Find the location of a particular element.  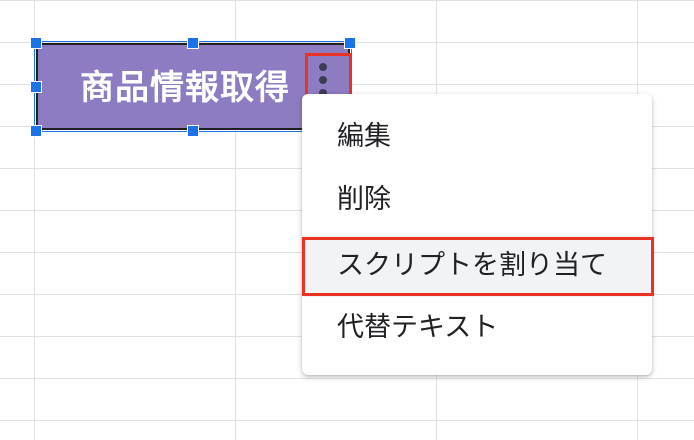

resize-handle-left is located at coordinates (36, 87).